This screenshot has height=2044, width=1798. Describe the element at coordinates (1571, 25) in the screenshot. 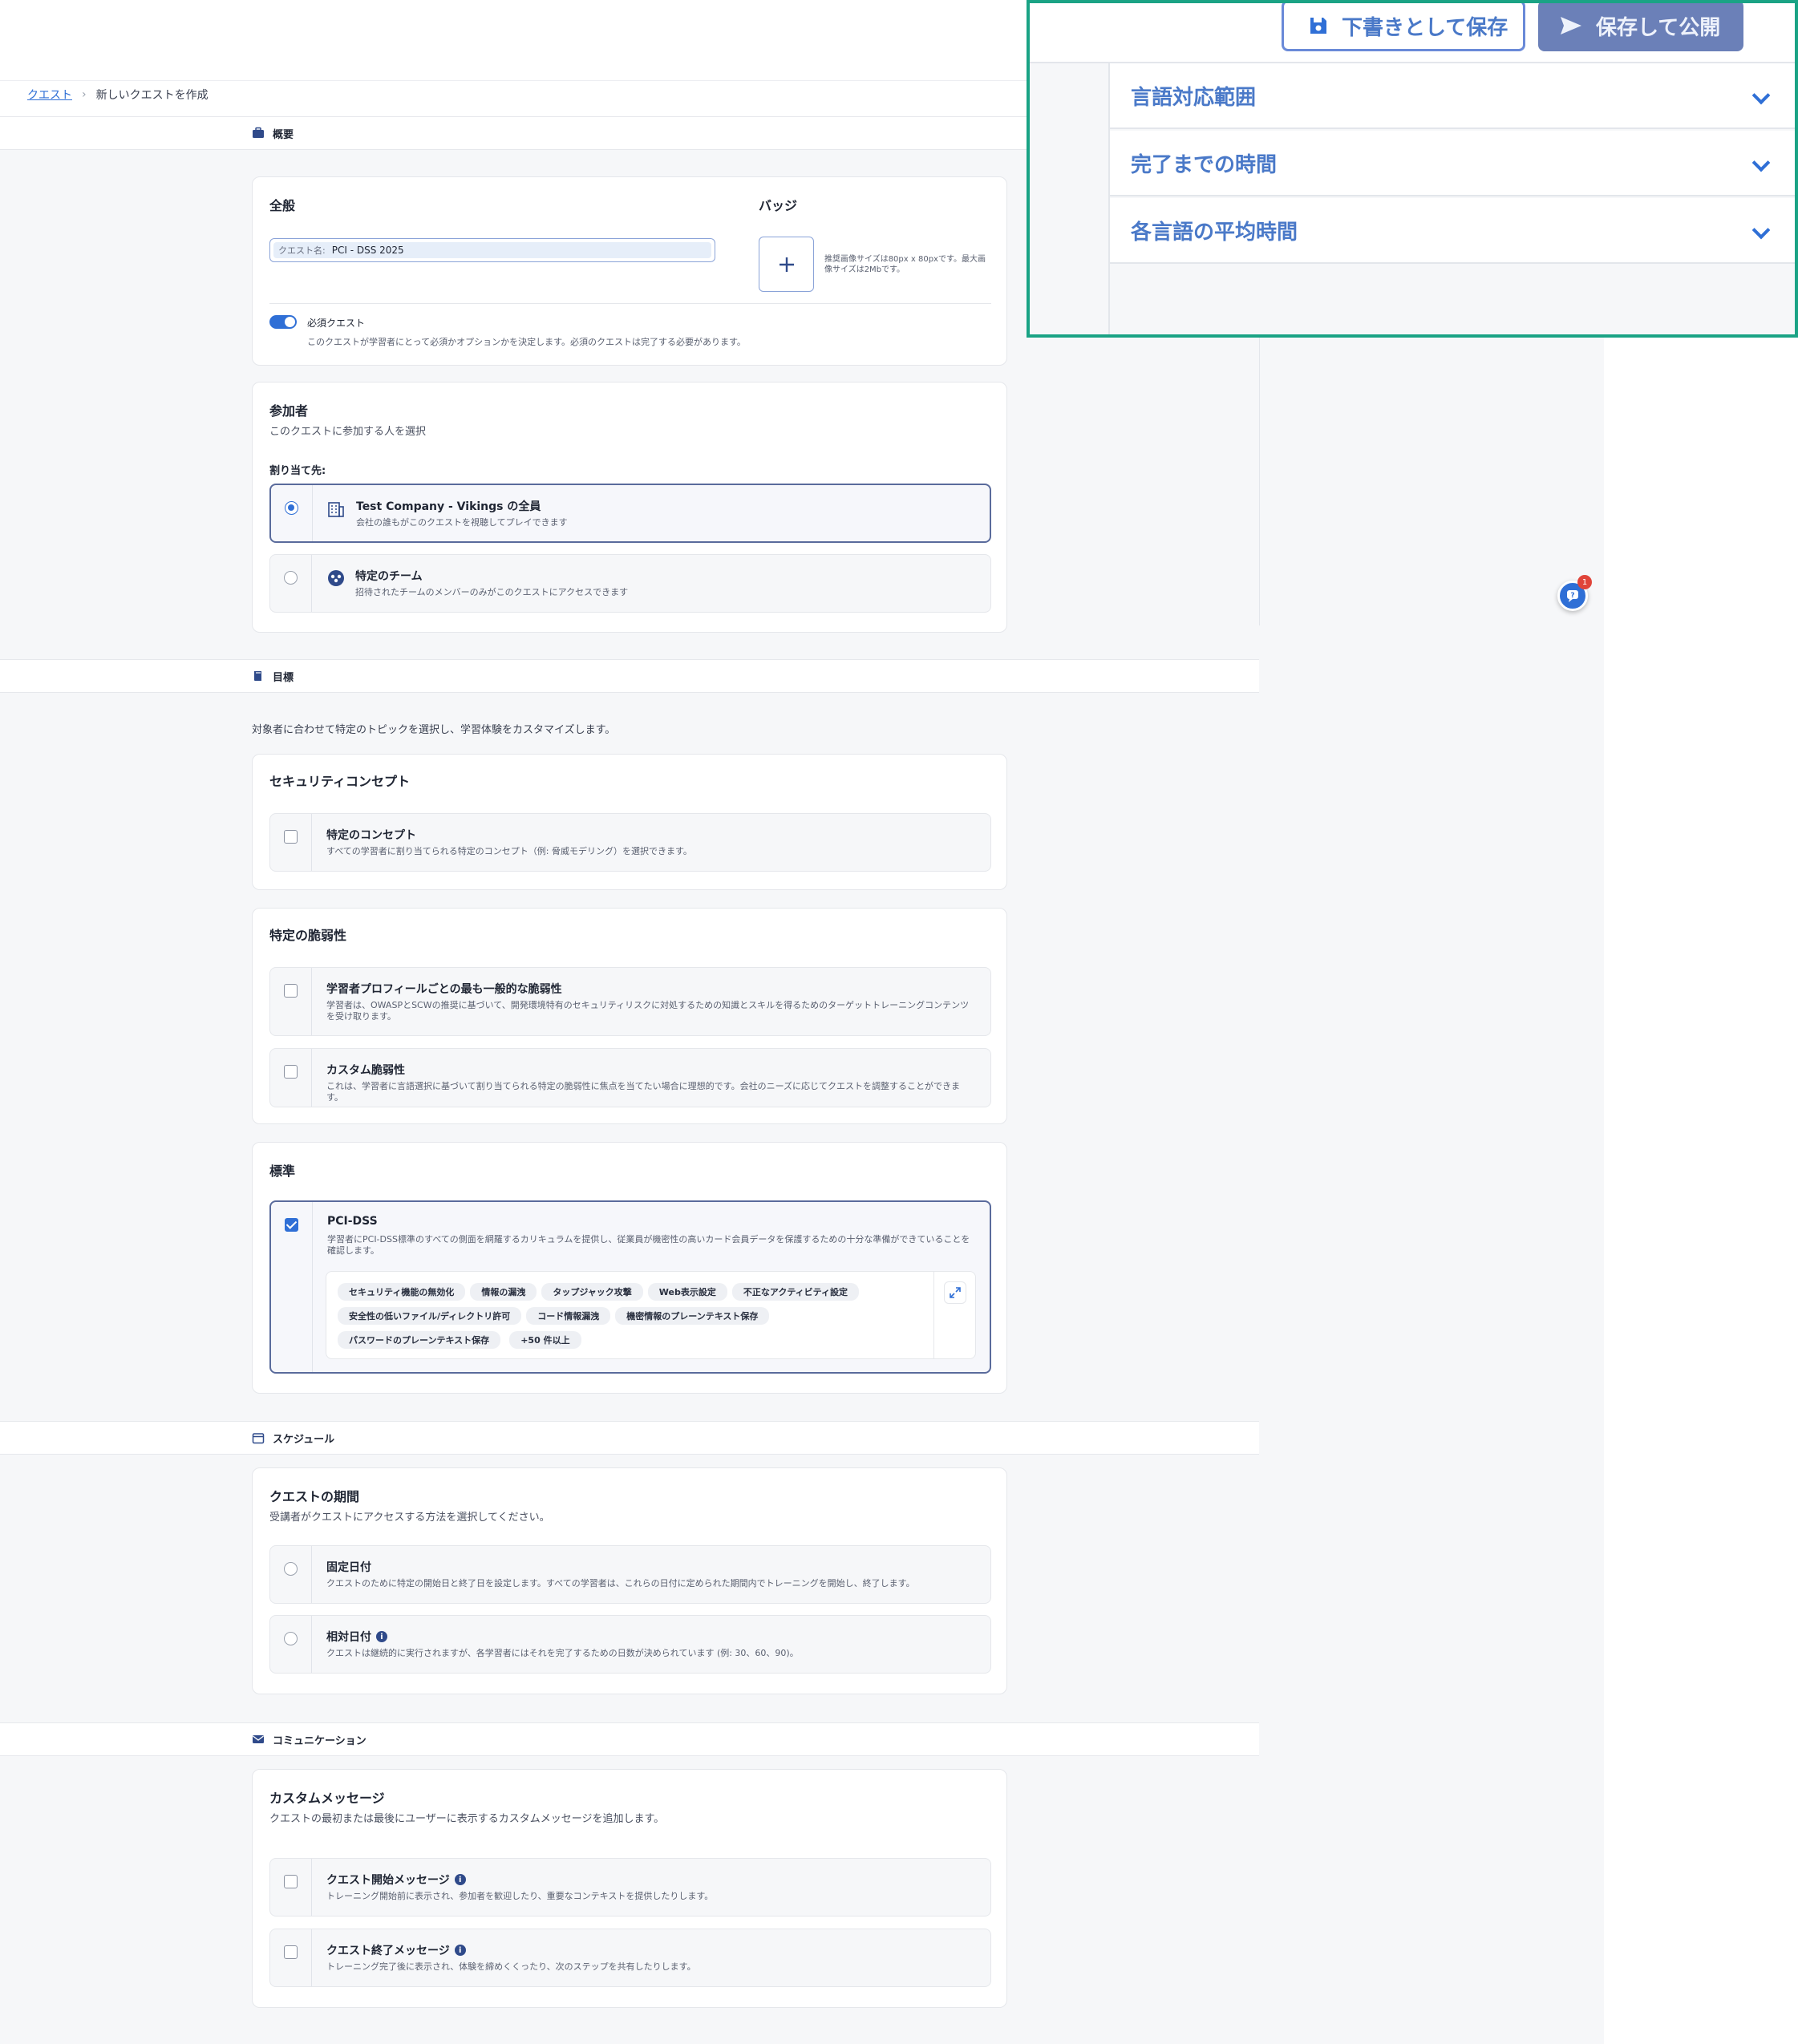

I see `send-icon` at that location.